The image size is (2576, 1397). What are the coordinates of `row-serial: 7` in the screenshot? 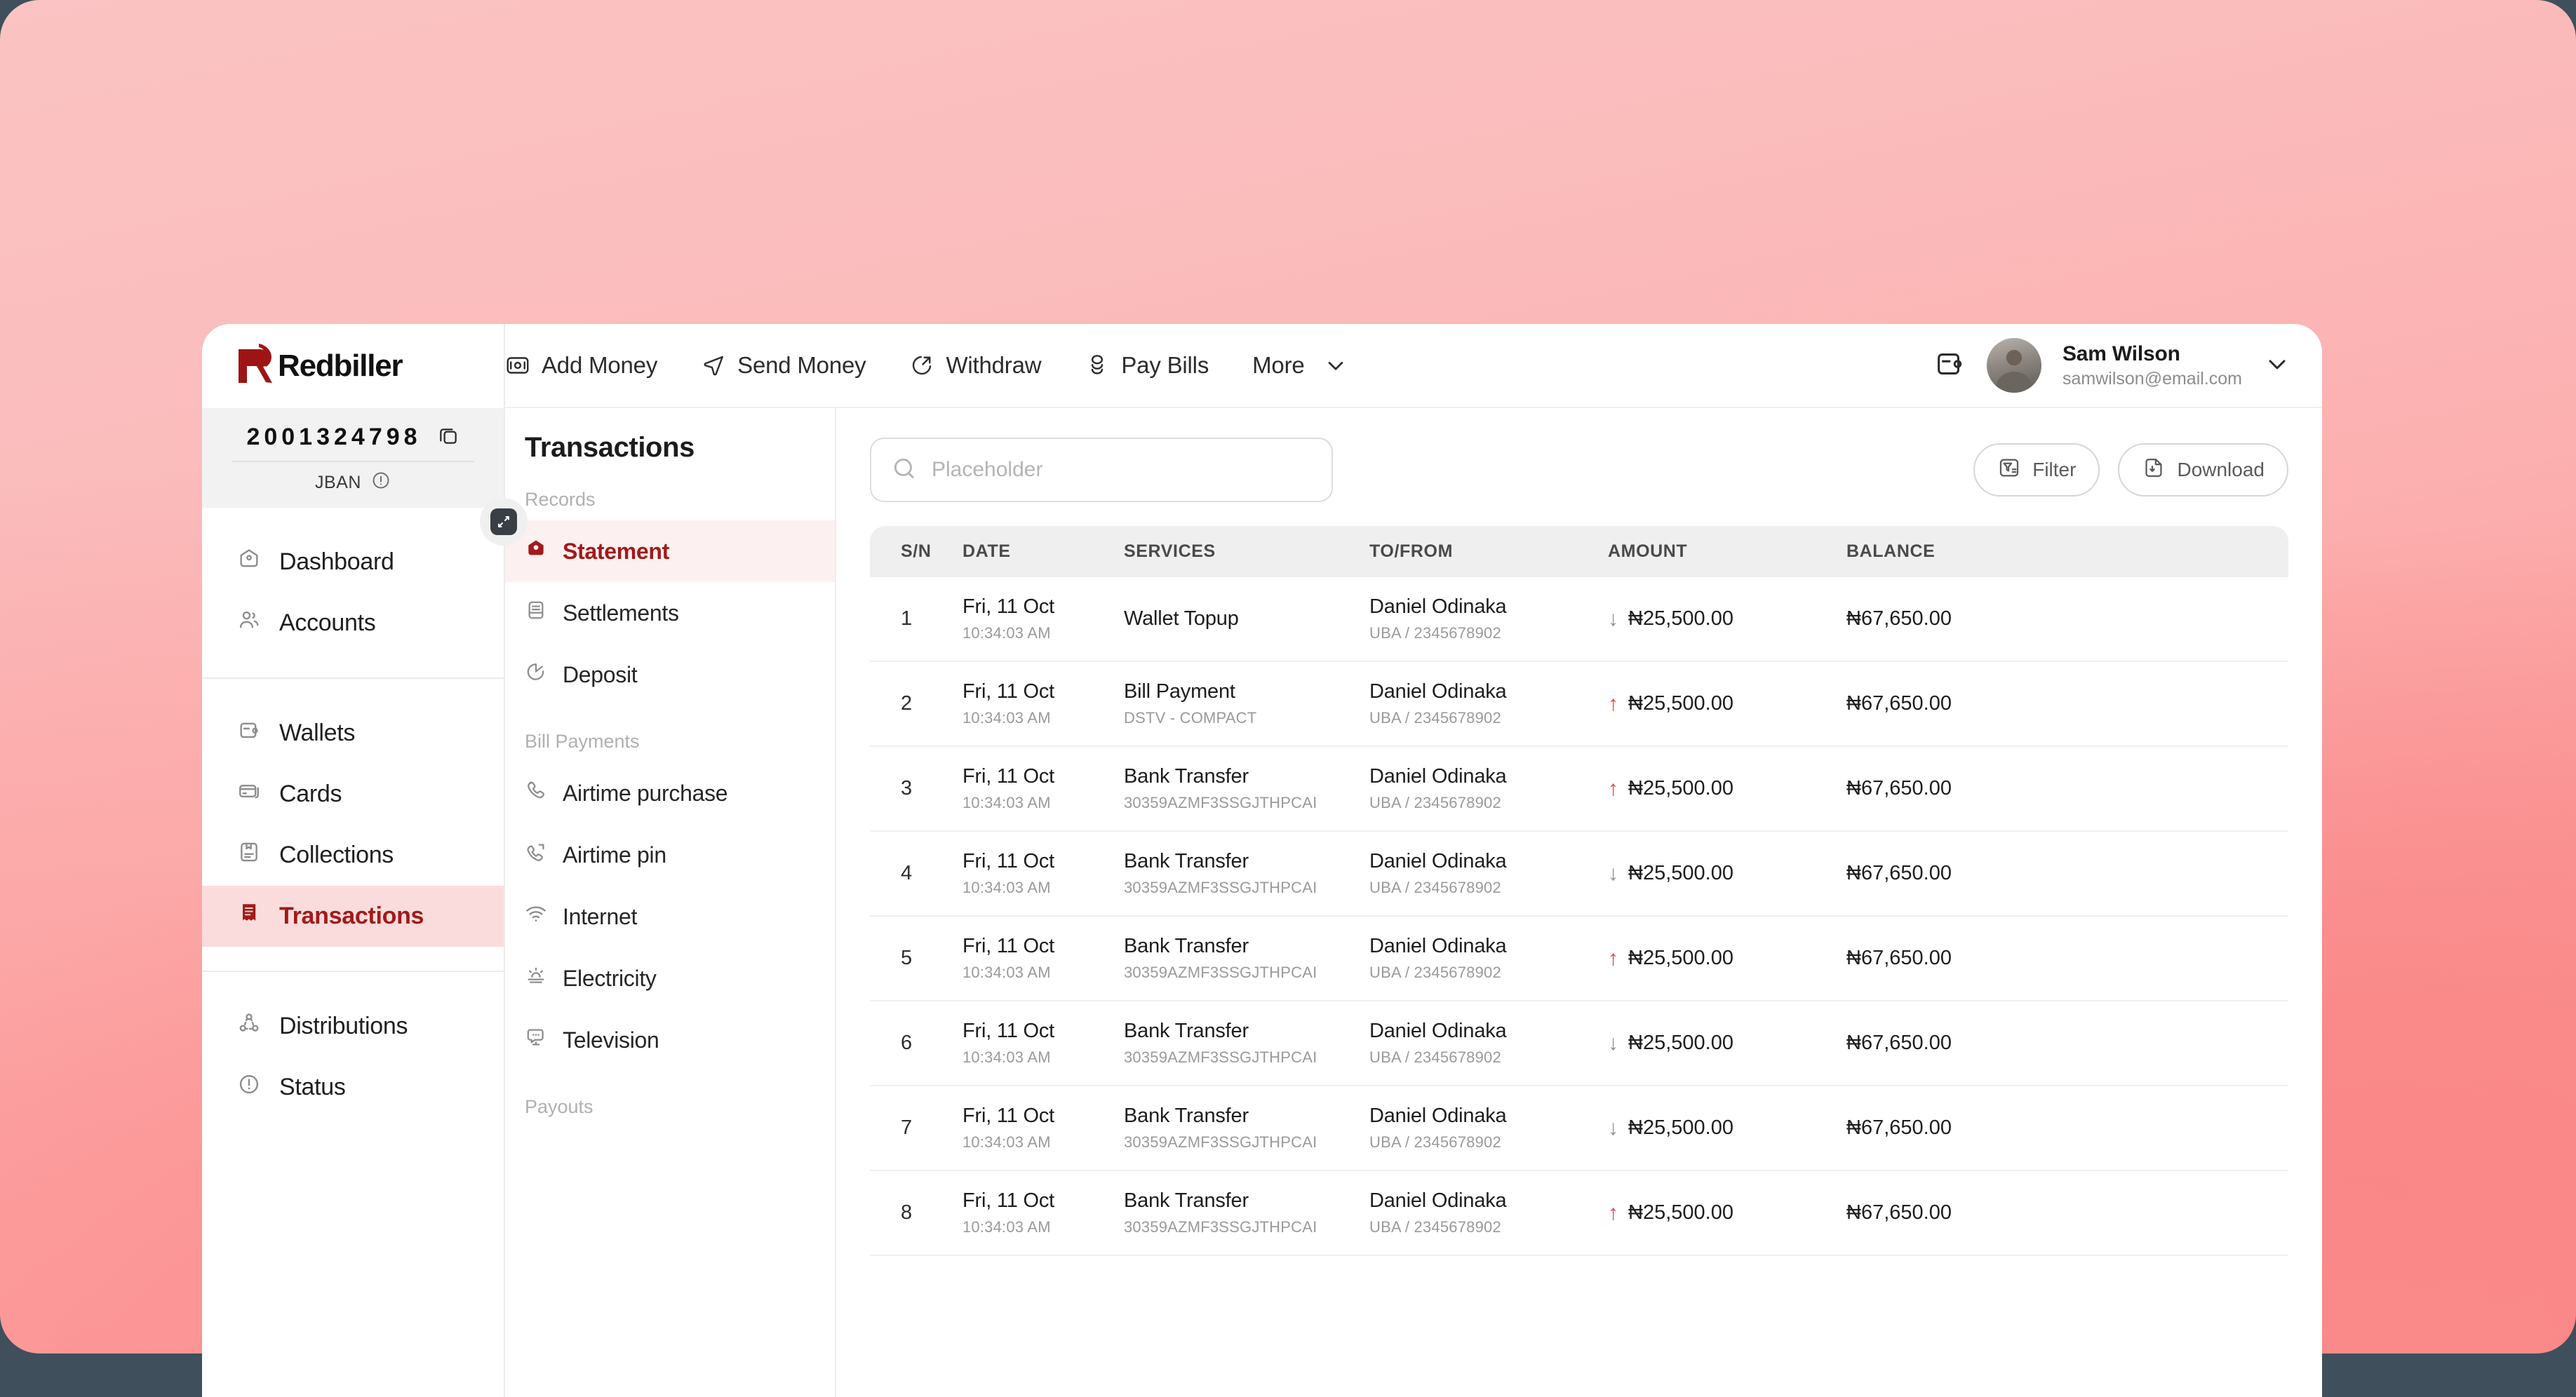 It's located at (931, 1128).